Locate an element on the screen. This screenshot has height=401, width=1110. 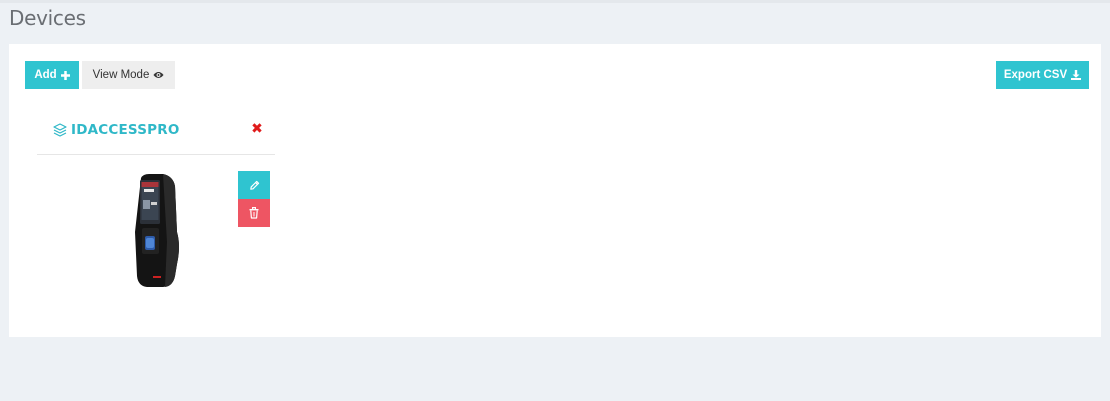
device-card: IDACCESSPRO ✖ is located at coordinates (156, 209).